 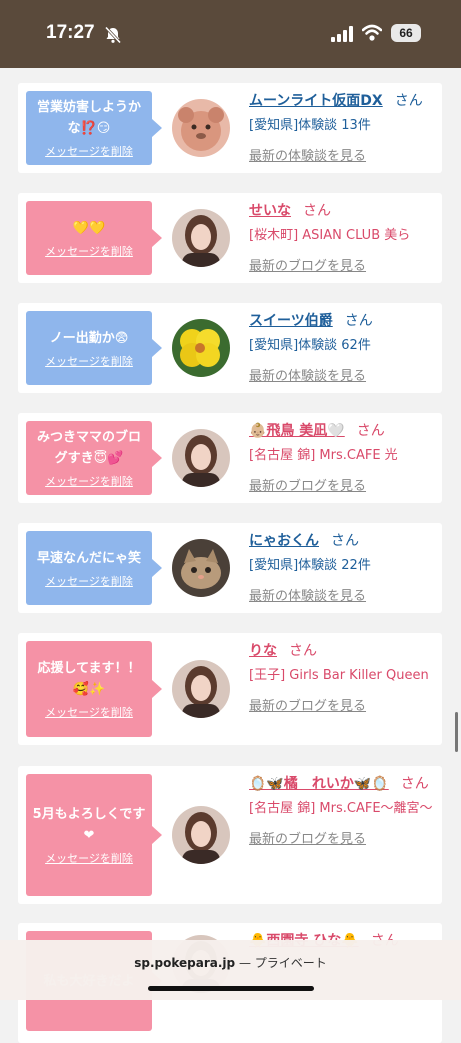 I want to click on name-line: にゃおくん さん, so click(x=344, y=541).